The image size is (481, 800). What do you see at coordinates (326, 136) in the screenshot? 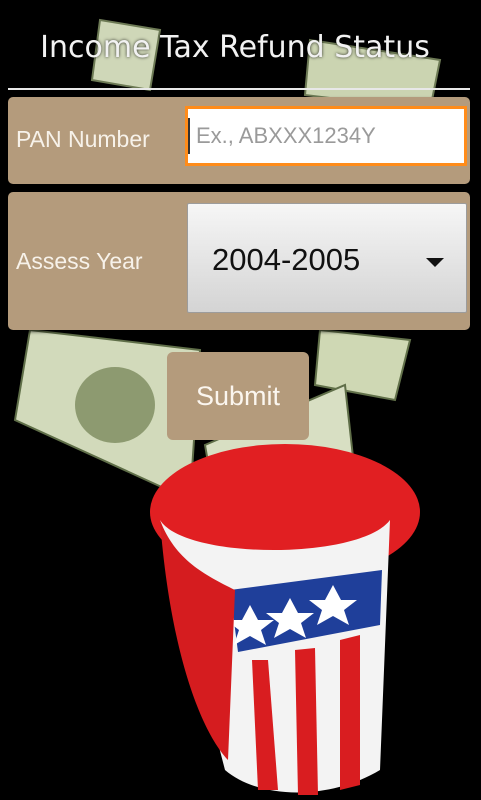
I see `pan-number-input` at bounding box center [326, 136].